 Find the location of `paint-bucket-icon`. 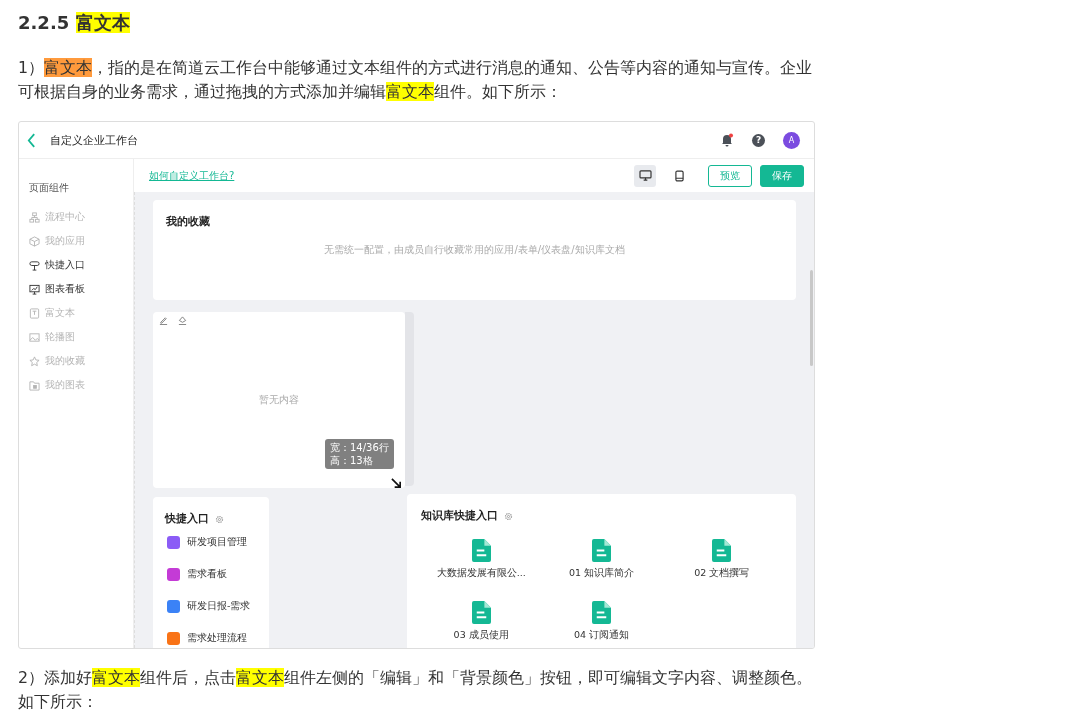

paint-bucket-icon is located at coordinates (182, 320).